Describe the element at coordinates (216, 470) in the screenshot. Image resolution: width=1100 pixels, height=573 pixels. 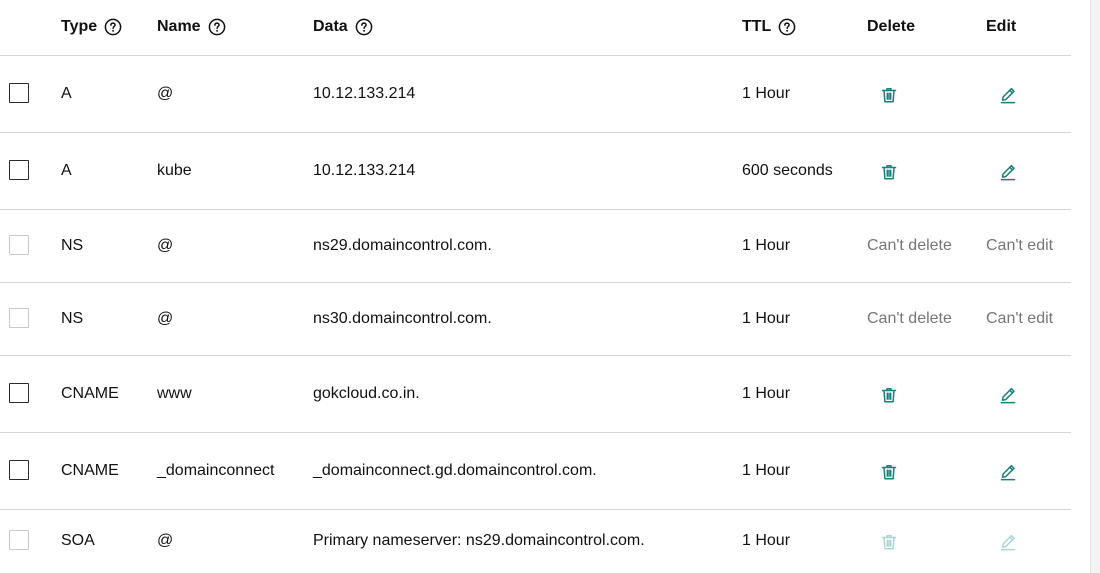
I see `record-name: _domainconnect` at that location.